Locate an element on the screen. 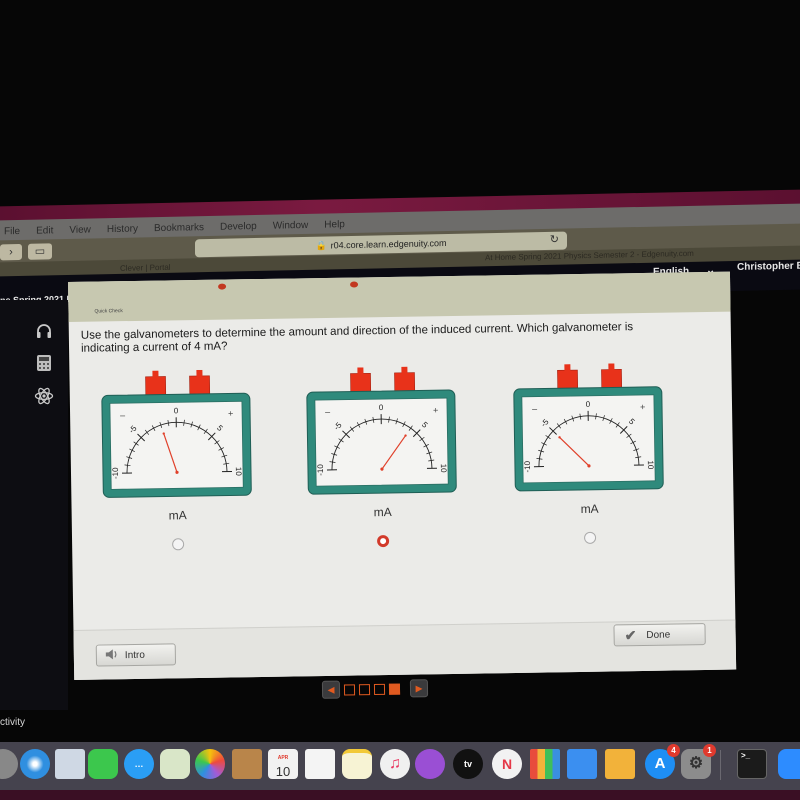 This screenshot has width=800, height=800. galvanometer-2: -10 -5 0 5 10– + mA is located at coordinates (381, 467).